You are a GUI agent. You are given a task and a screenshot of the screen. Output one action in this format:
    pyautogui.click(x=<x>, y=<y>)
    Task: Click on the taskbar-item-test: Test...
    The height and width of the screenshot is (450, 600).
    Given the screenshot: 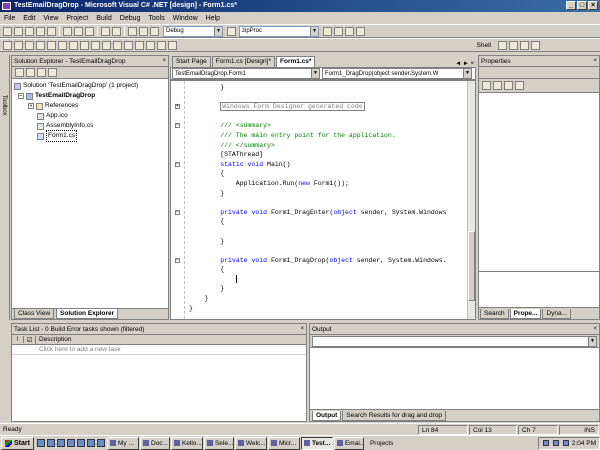 What is the action you would take?
    pyautogui.click(x=316, y=443)
    